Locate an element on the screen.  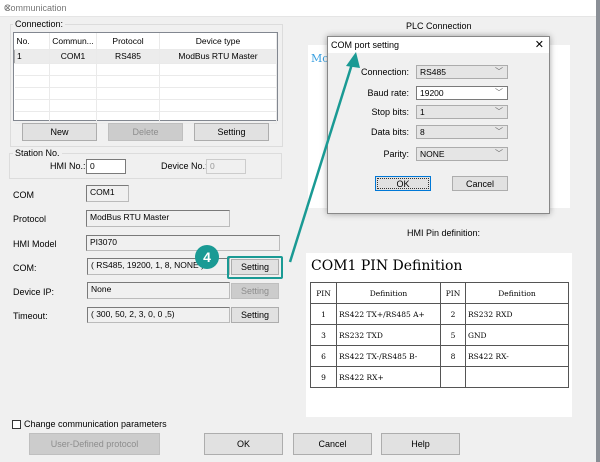
annotation-arrow is located at coordinates (324, 157).